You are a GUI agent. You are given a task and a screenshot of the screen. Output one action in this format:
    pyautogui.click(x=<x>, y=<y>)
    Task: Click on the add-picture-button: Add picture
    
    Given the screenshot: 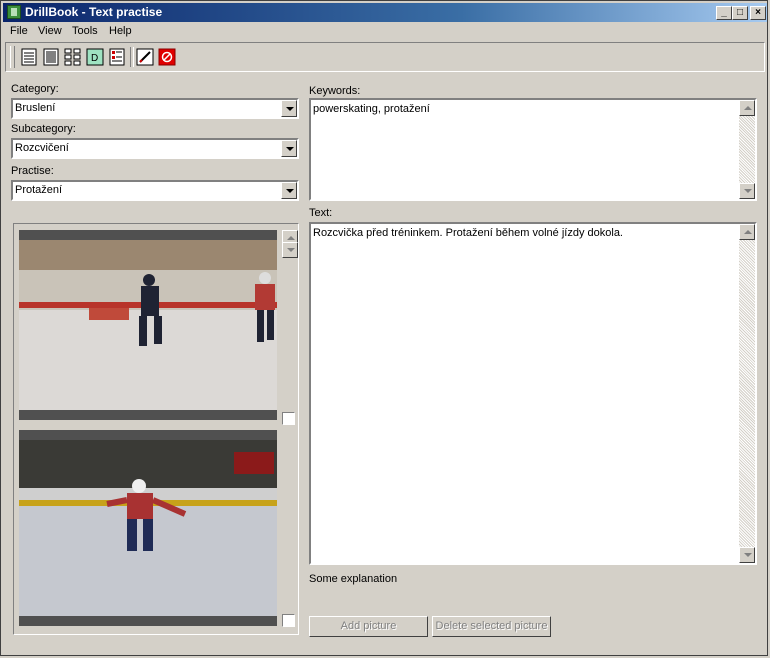 What is the action you would take?
    pyautogui.click(x=368, y=626)
    